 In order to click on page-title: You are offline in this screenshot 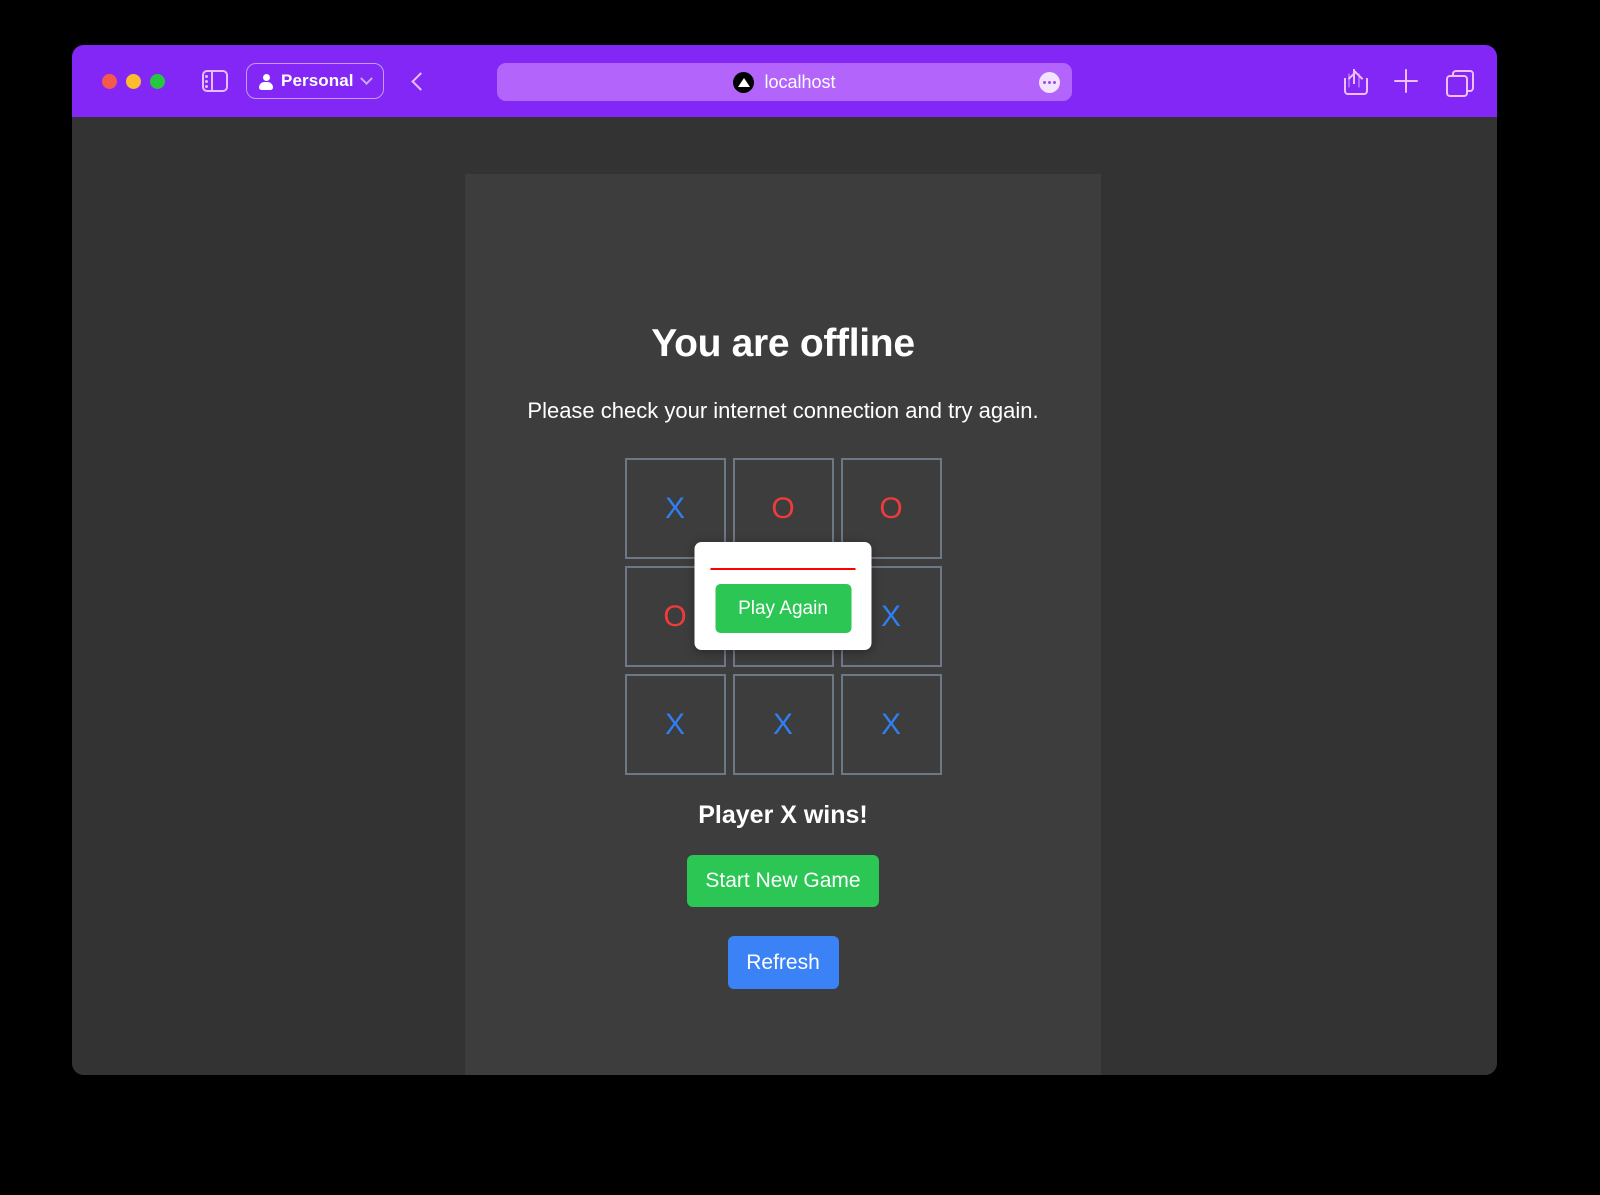, I will do `click(783, 343)`.